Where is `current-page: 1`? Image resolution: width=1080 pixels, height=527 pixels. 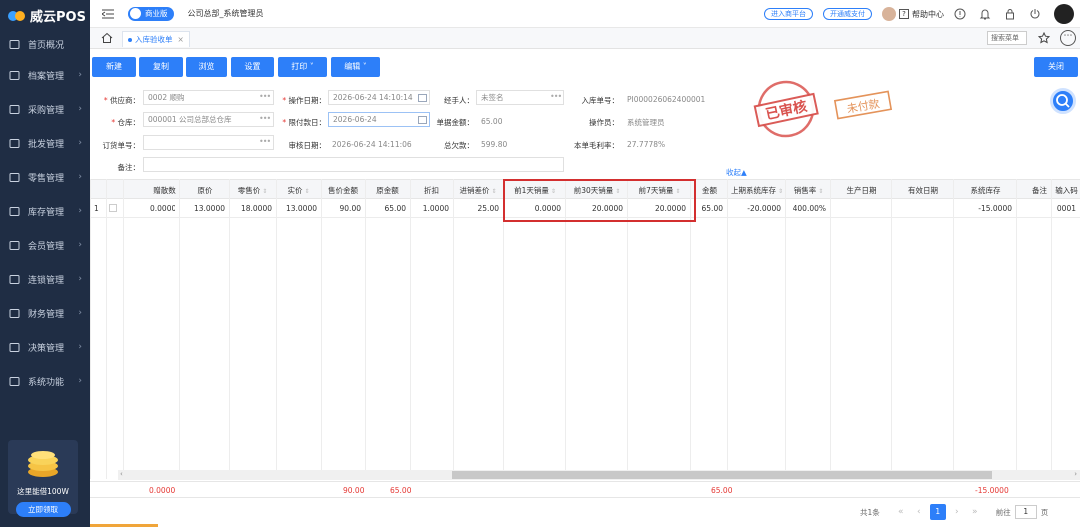
current-page: 1 is located at coordinates (937, 512).